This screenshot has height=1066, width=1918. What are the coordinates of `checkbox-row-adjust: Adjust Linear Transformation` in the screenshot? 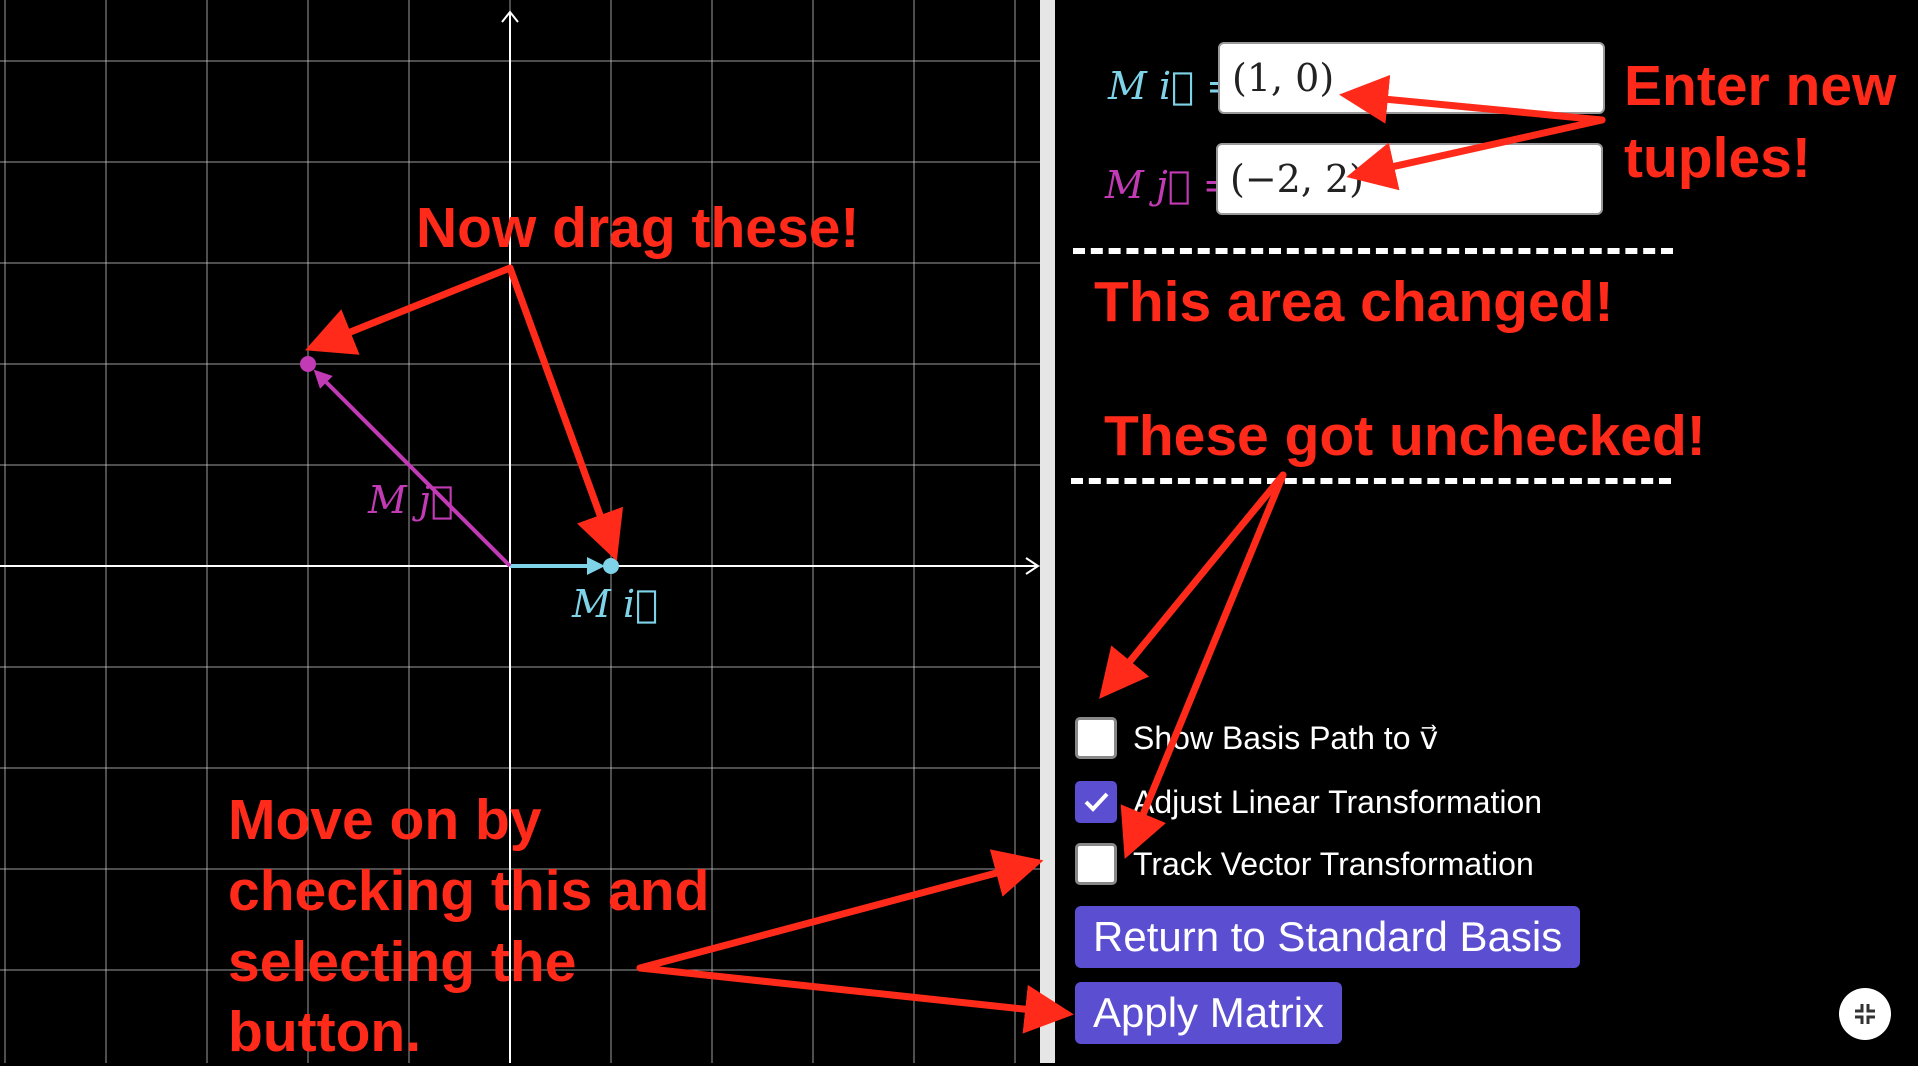 It's located at (1308, 802).